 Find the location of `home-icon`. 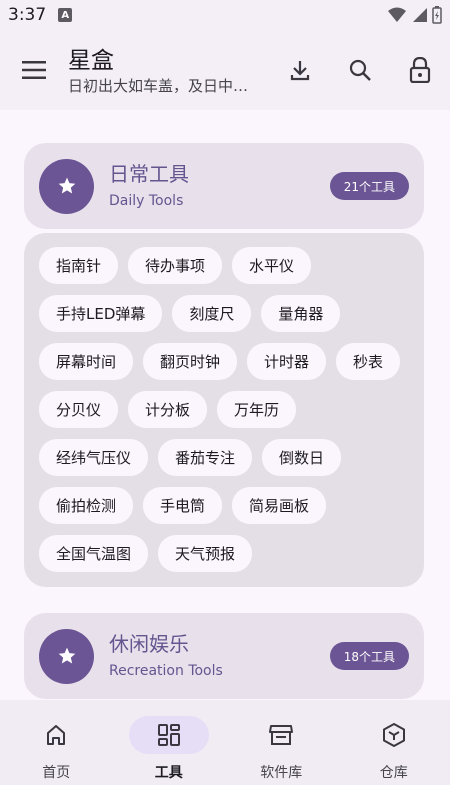

home-icon is located at coordinates (56, 735).